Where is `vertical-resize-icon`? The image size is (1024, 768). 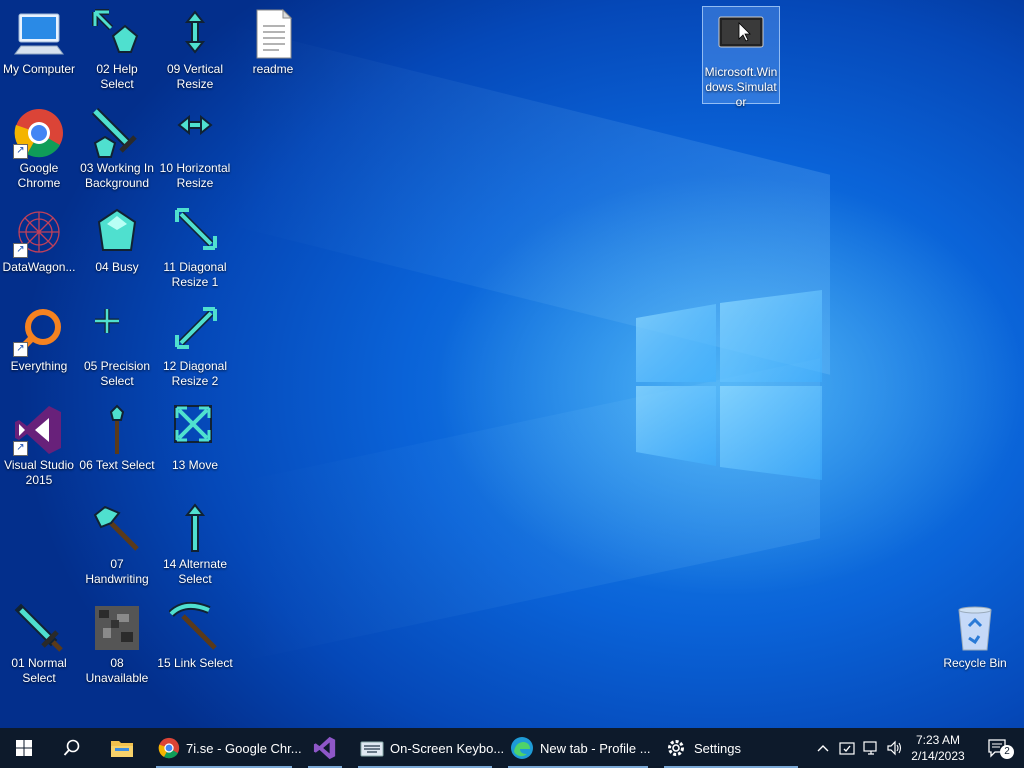
vertical-resize-icon is located at coordinates (195, 32).